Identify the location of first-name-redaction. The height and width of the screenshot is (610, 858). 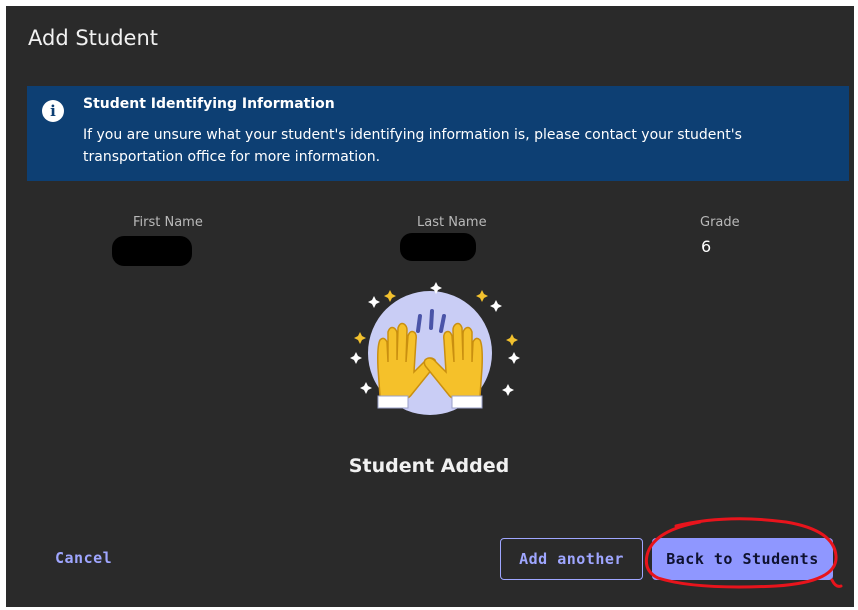
(152, 251).